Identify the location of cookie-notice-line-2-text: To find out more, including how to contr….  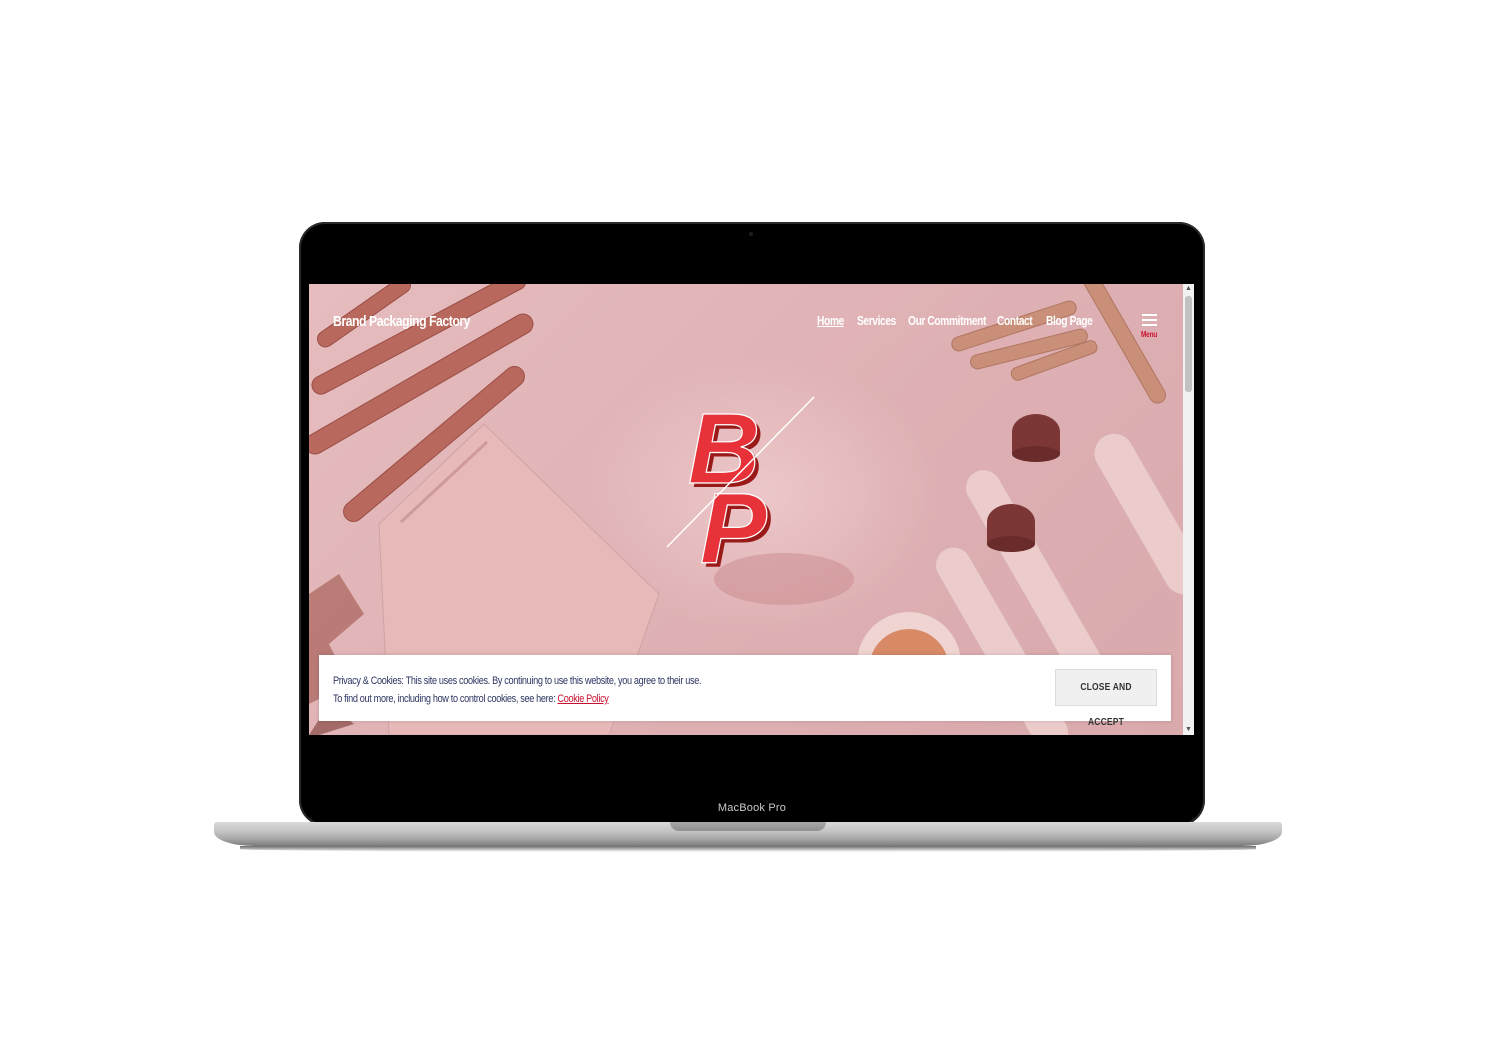
(444, 699).